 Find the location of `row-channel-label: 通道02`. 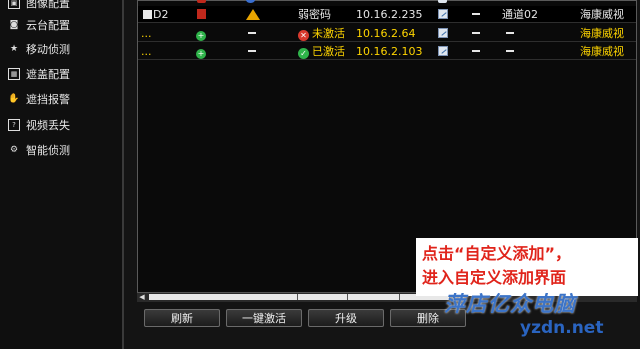

row-channel-label: 通道02 is located at coordinates (520, 14).